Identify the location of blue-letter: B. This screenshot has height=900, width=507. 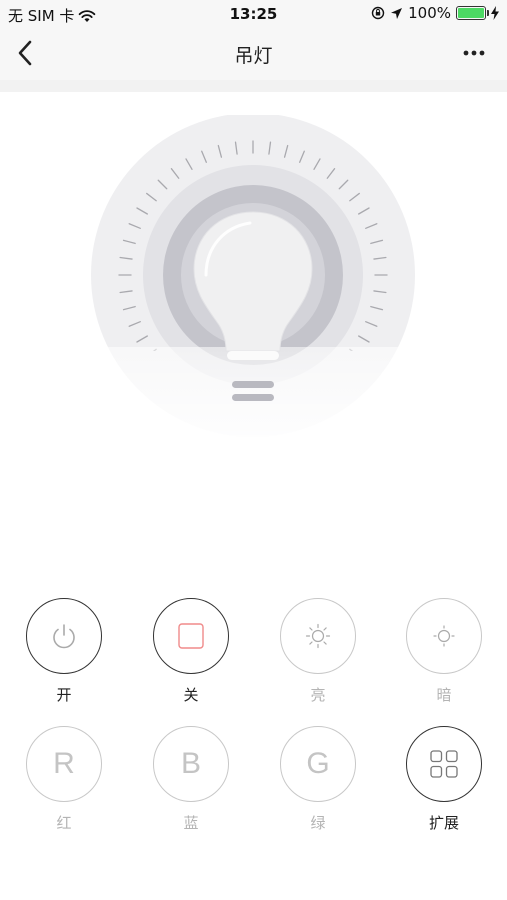
(190, 763).